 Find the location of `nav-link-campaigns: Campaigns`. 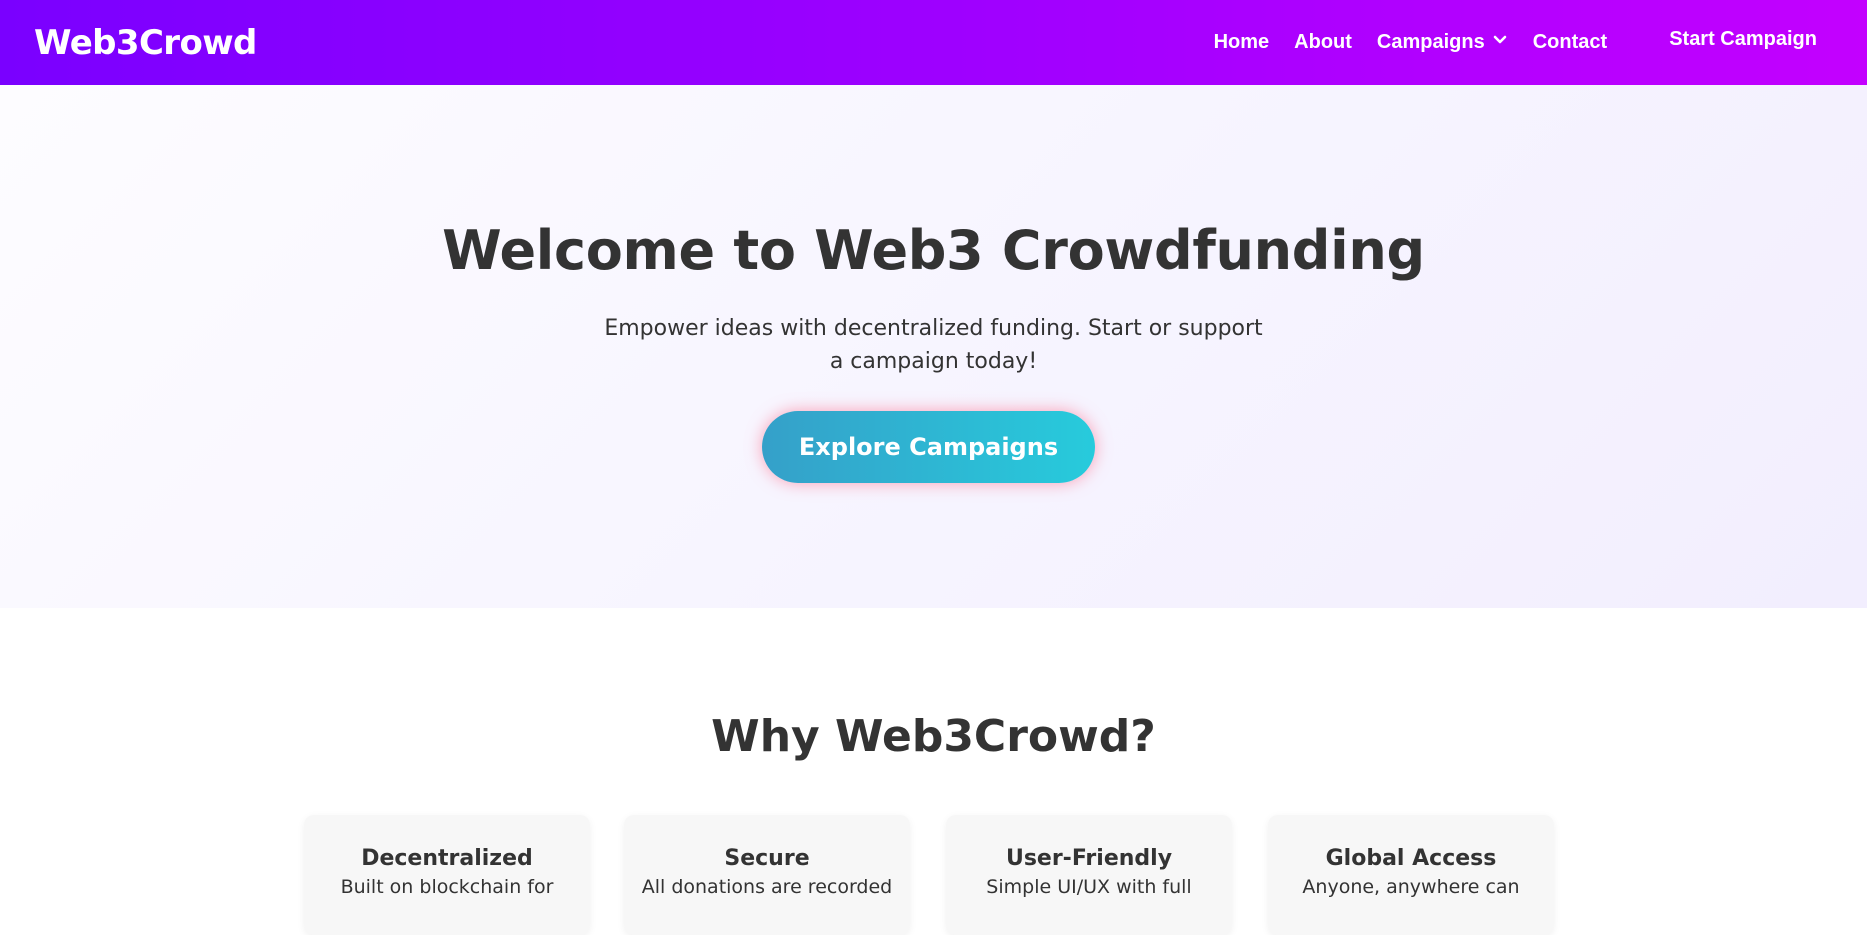

nav-link-campaigns: Campaigns is located at coordinates (1442, 42).